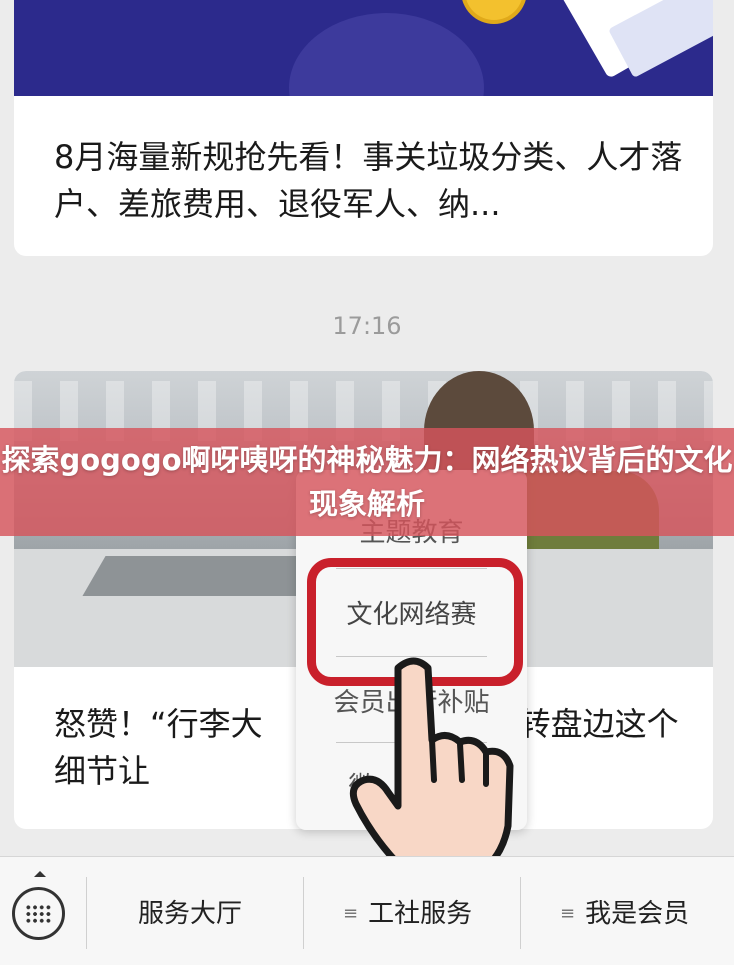  I want to click on bottom-menu-bar: 服务大厅 ≡ 工社服务 ≡ 我是会员, so click(367, 910).